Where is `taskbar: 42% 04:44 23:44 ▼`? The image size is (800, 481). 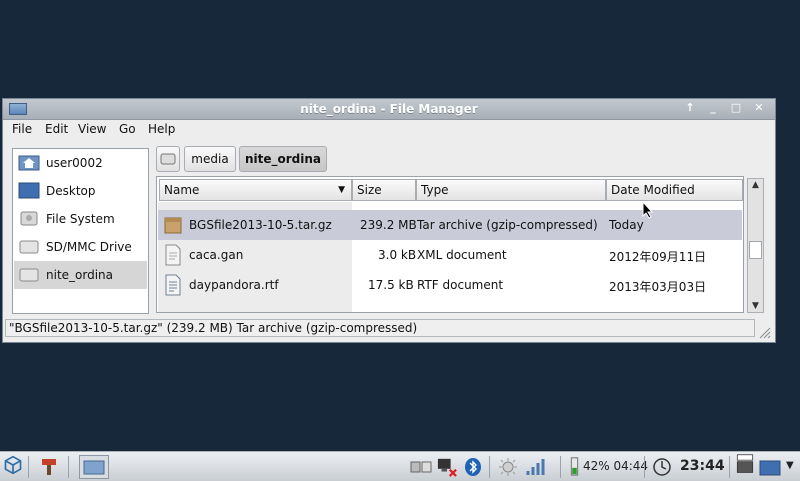 taskbar: 42% 04:44 23:44 ▼ is located at coordinates (400, 466).